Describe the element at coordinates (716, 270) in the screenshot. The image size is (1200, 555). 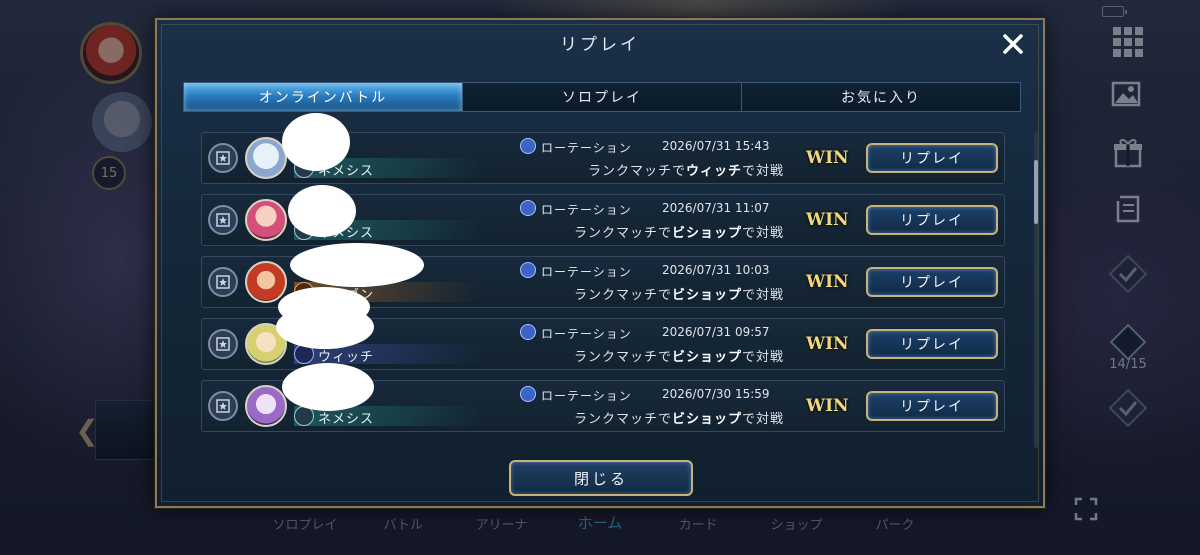
I see `replay-datetime: 2026/07/31 10:03` at that location.